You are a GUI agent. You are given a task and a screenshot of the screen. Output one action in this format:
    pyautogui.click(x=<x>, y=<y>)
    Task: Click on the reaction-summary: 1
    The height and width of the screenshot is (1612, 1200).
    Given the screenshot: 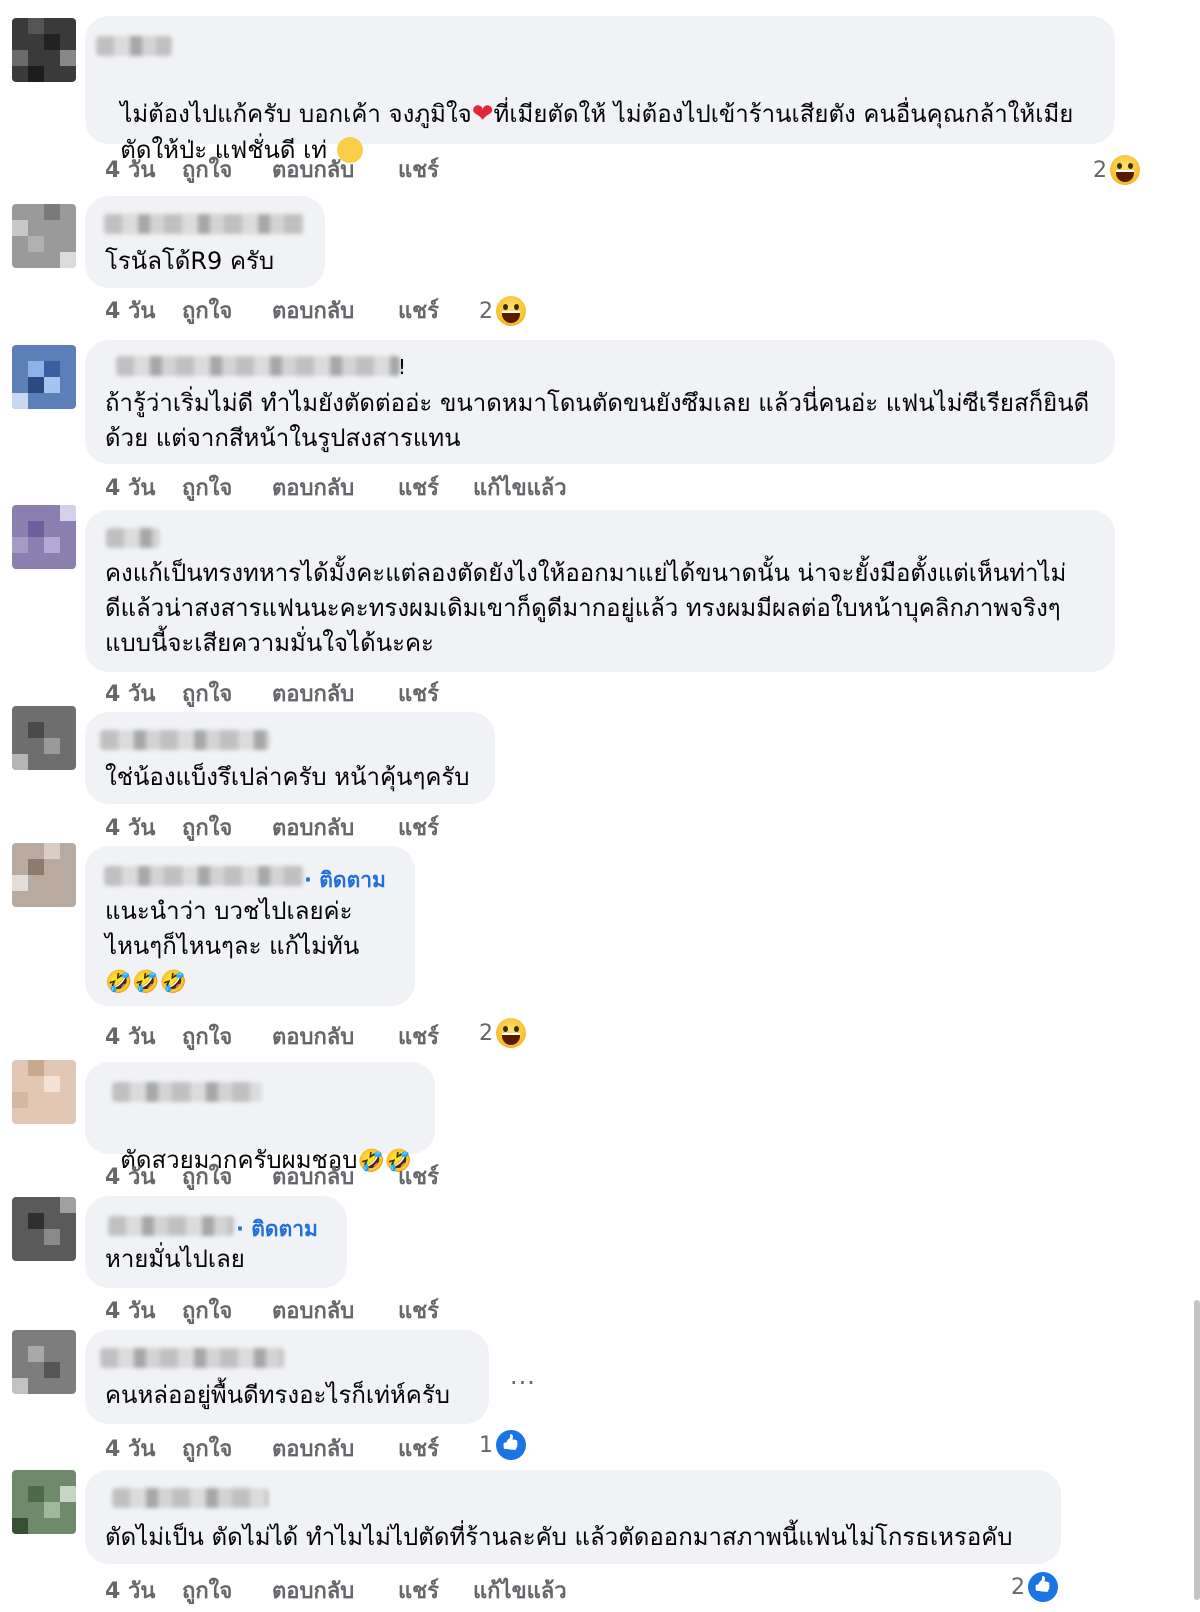 What is the action you would take?
    pyautogui.click(x=502, y=1445)
    